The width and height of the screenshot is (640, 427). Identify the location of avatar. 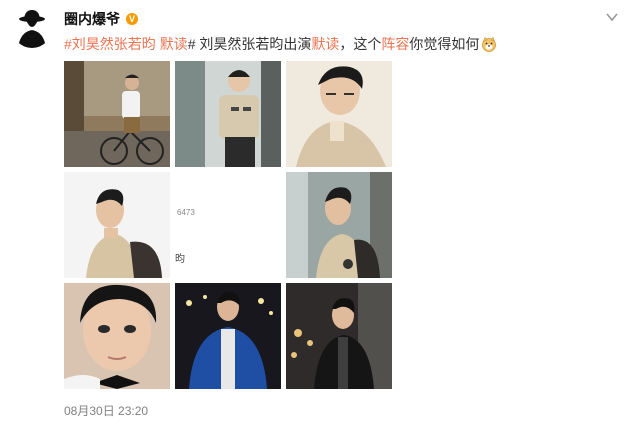
(32, 28).